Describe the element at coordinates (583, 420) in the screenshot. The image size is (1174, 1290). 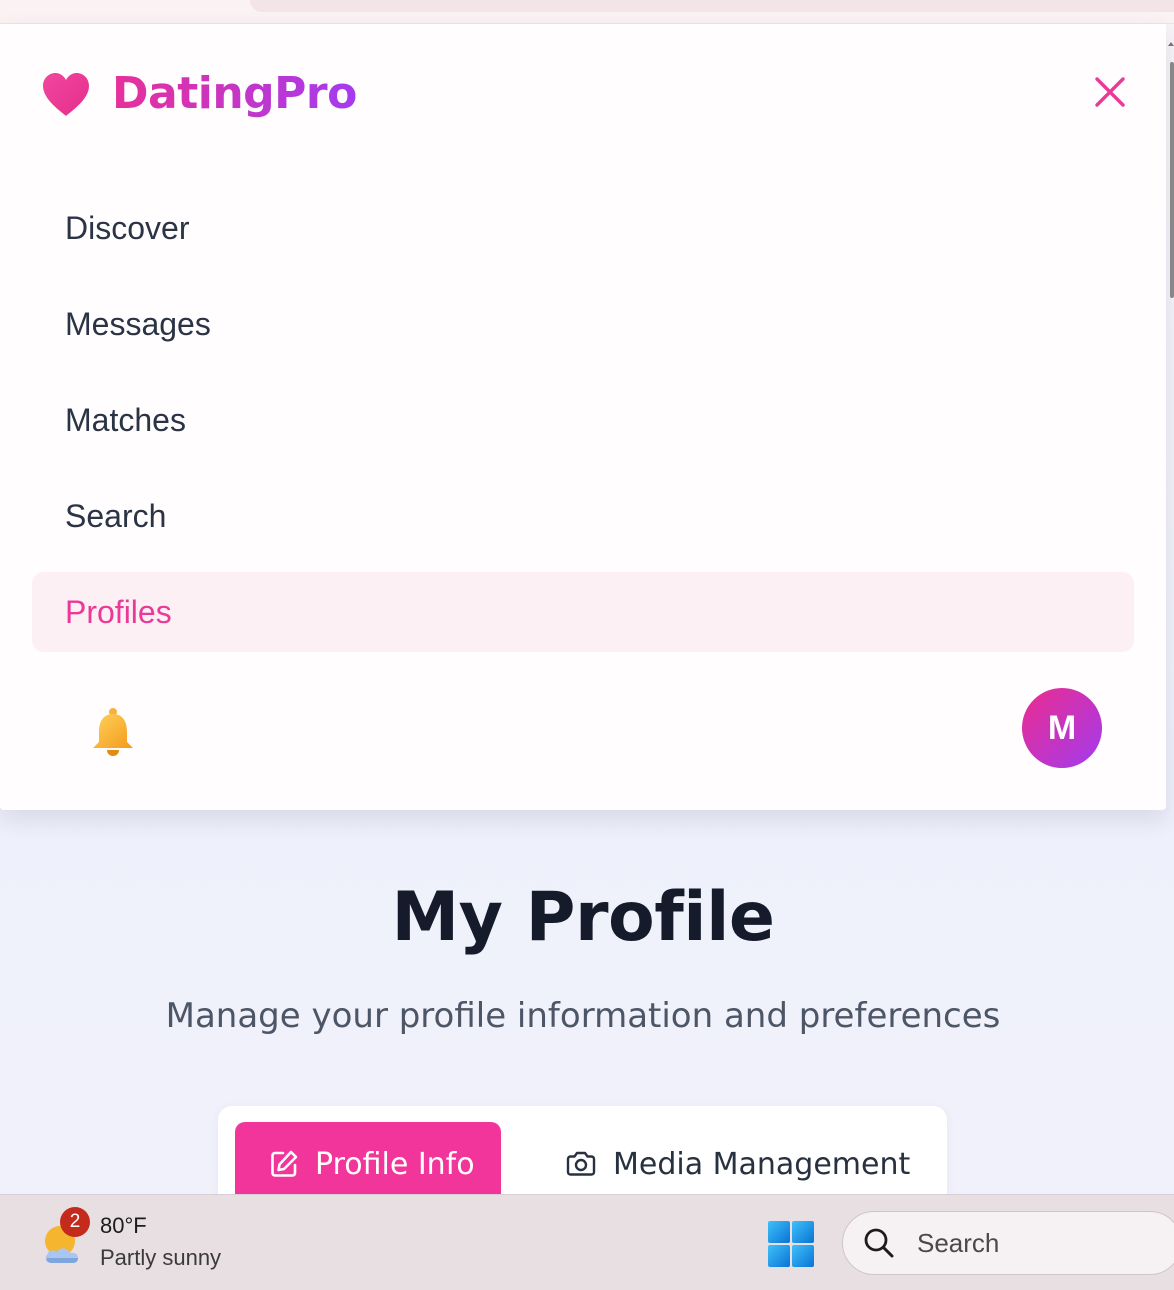
I see `nav-item-matches: Matches` at that location.